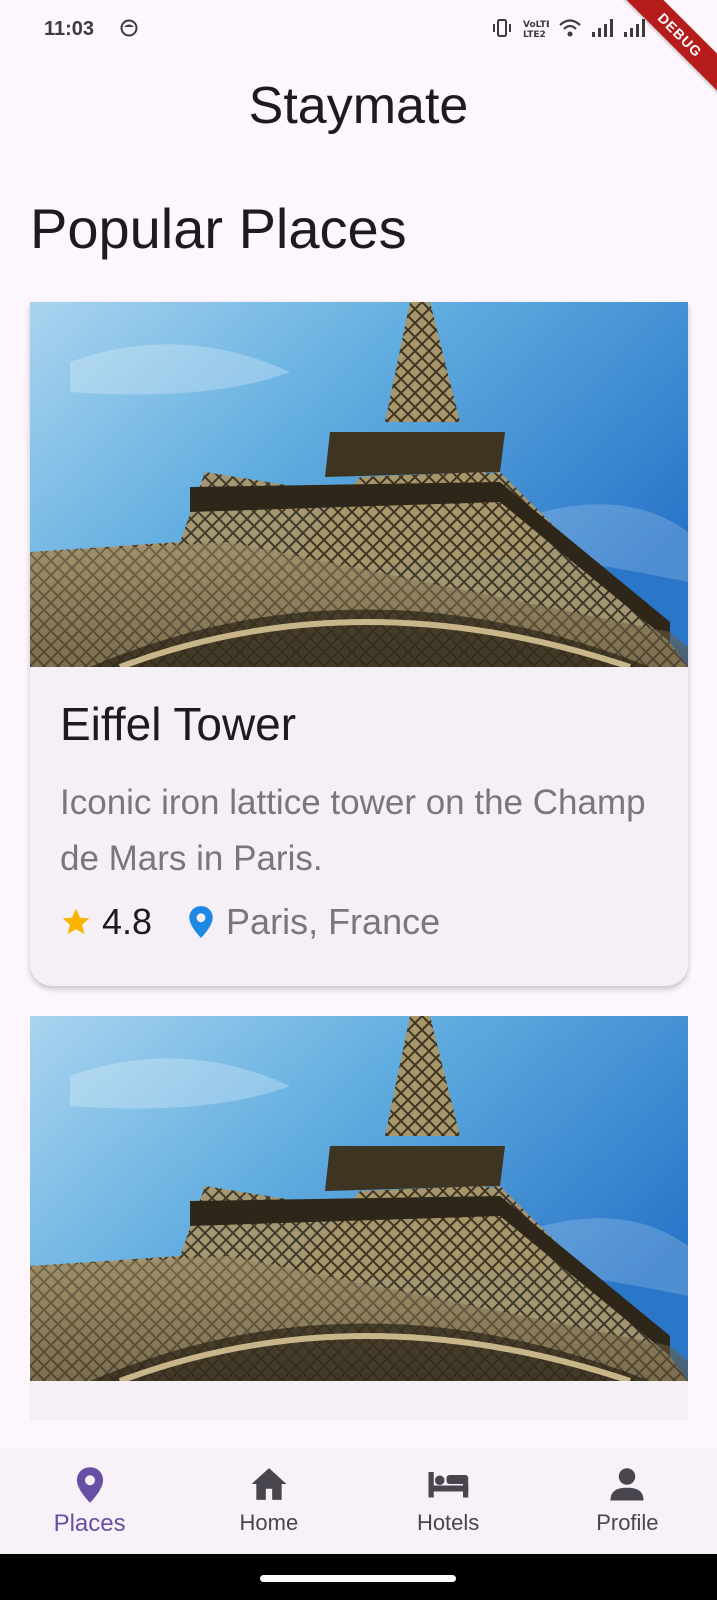 The image size is (717, 1600). I want to click on wifi-icon, so click(570, 28).